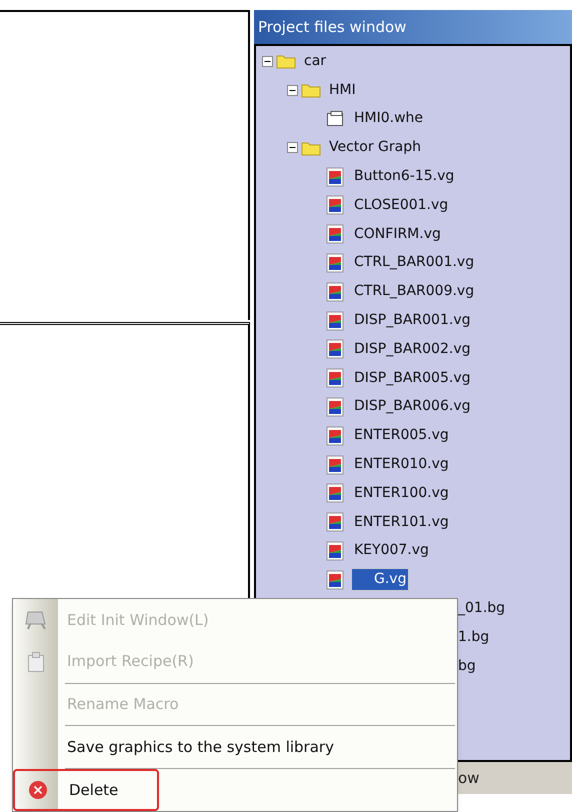 The width and height of the screenshot is (572, 812). What do you see at coordinates (474, 637) in the screenshot?
I see `tree-item: 1.bg` at bounding box center [474, 637].